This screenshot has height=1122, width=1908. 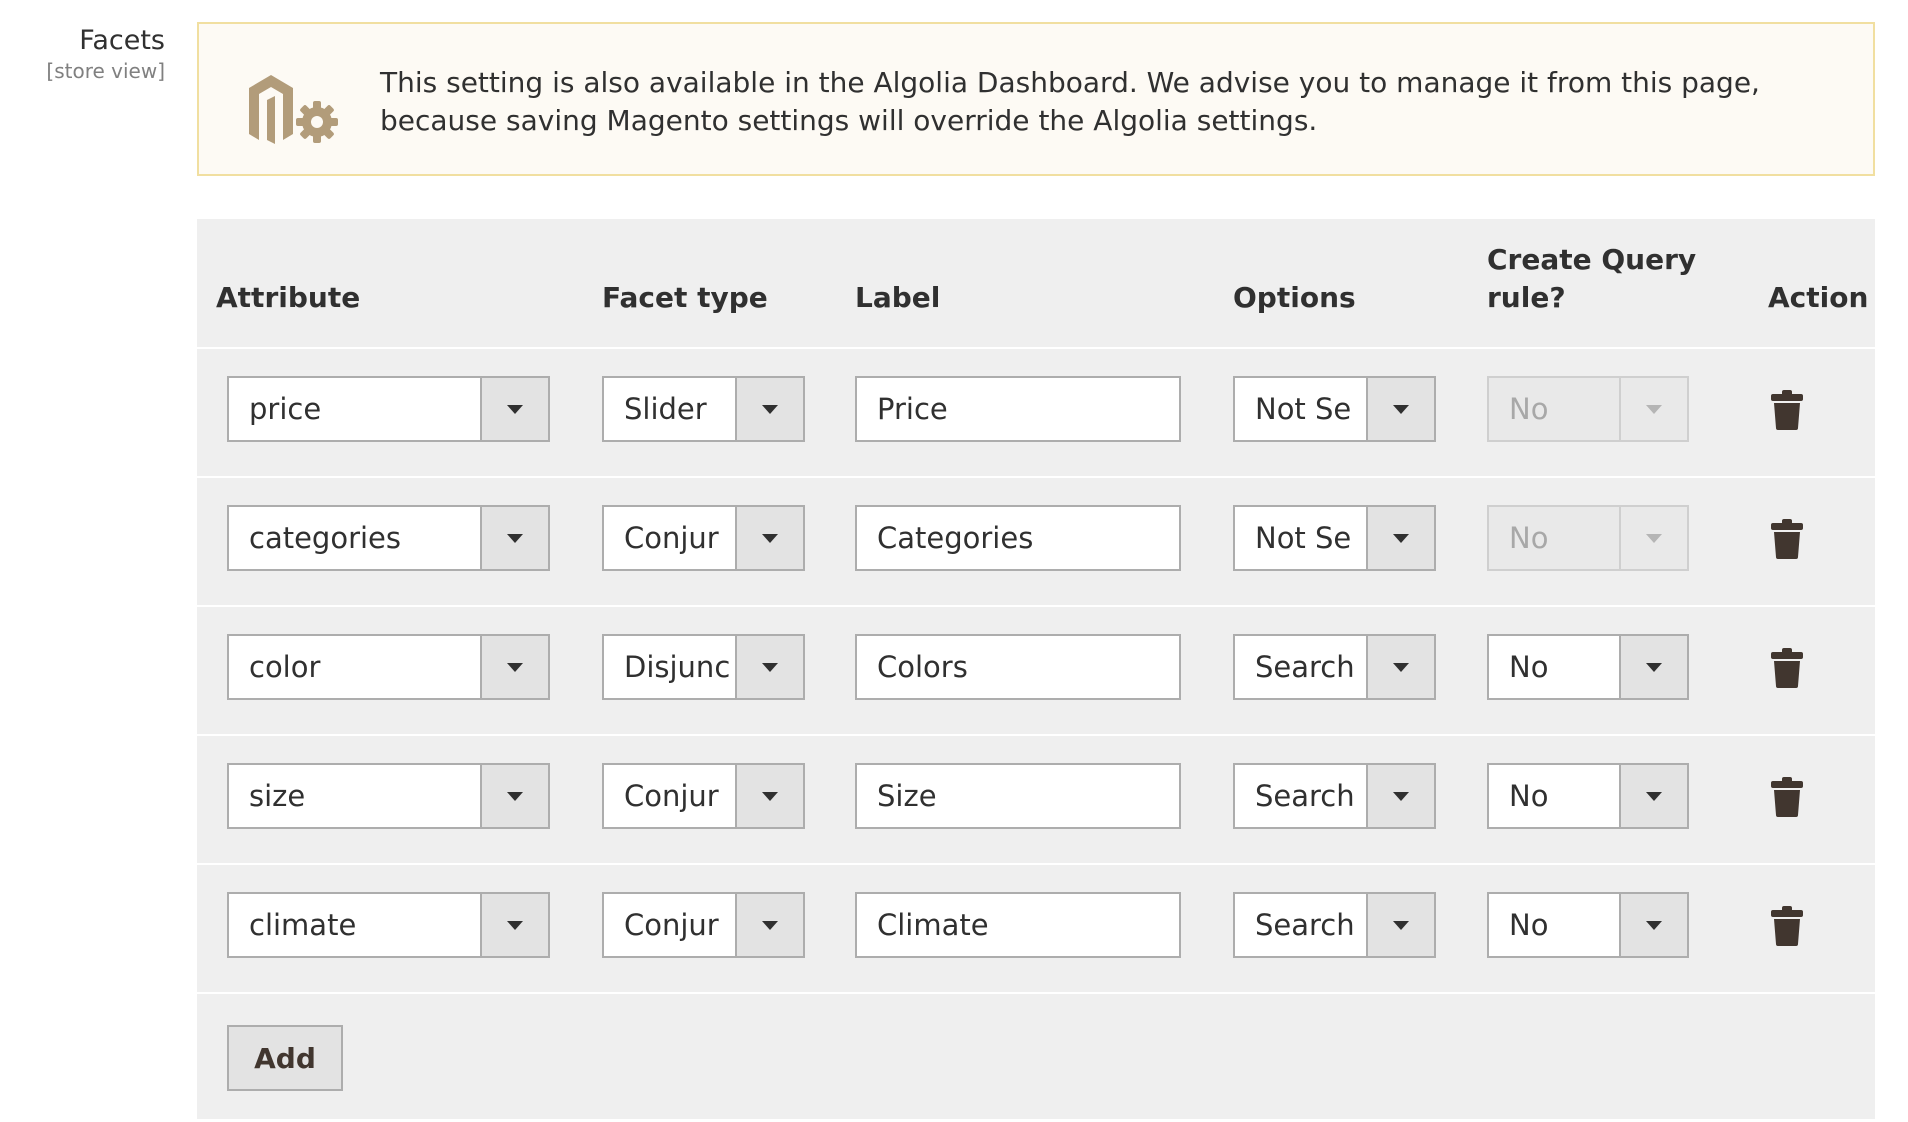 I want to click on column-header-query-rule: Create Query rule?, so click(x=1591, y=279).